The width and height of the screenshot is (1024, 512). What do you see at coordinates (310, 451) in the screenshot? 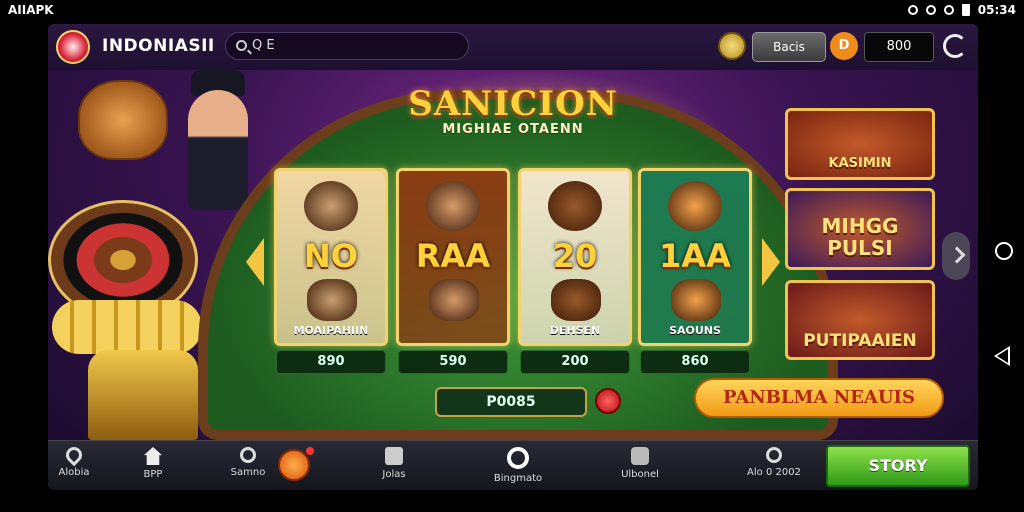
I see `notification-dot` at bounding box center [310, 451].